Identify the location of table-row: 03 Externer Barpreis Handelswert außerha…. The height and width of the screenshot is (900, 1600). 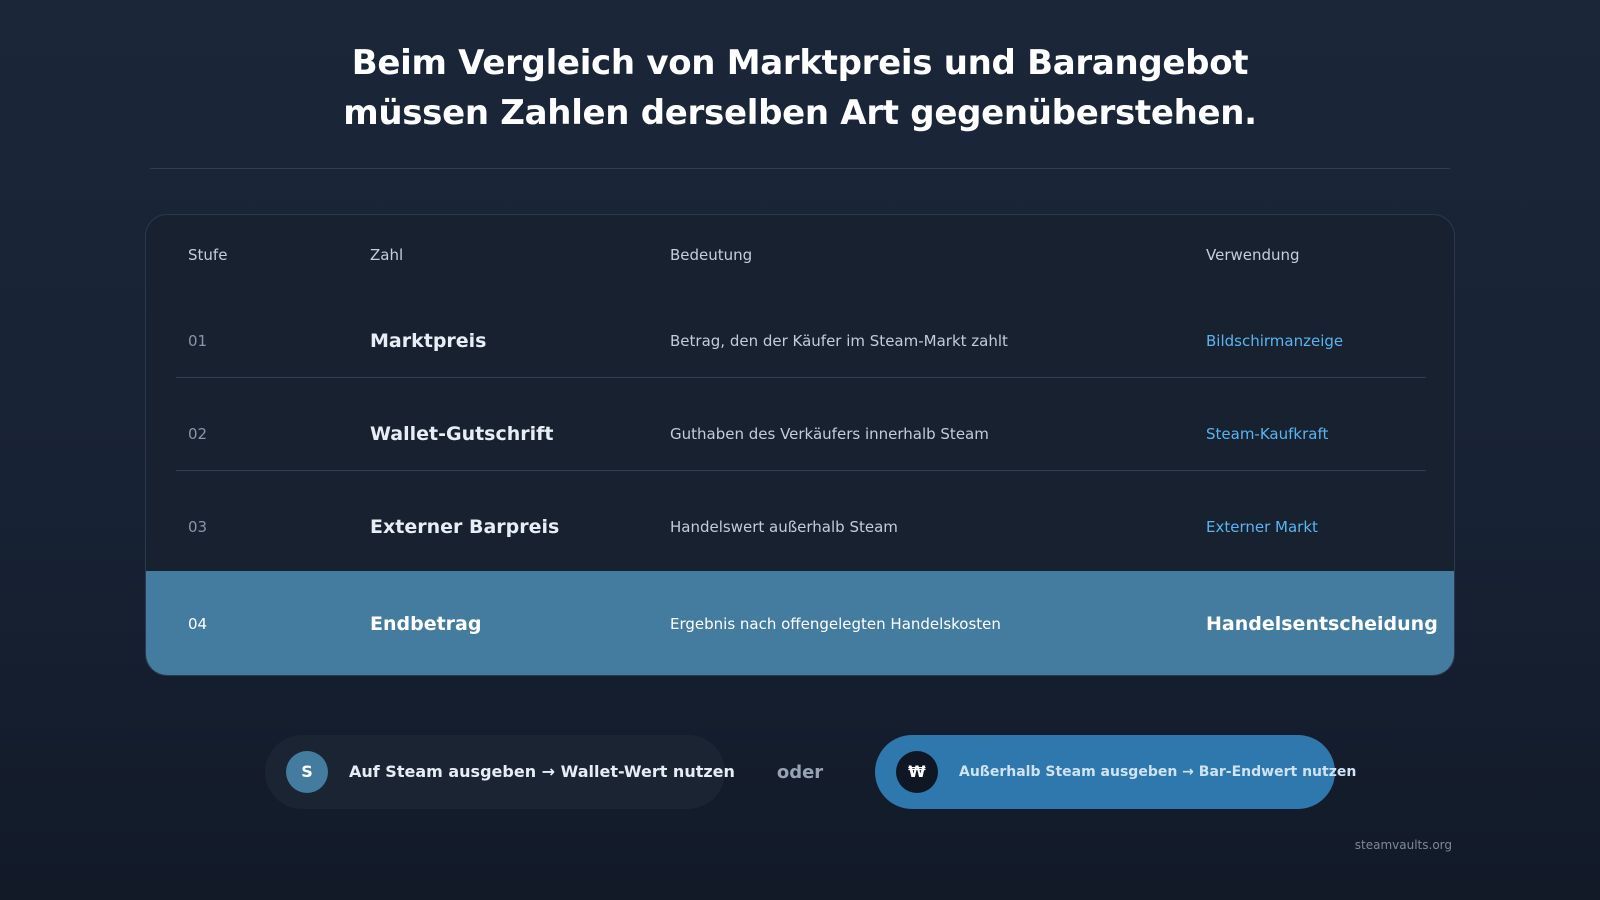
(800, 526).